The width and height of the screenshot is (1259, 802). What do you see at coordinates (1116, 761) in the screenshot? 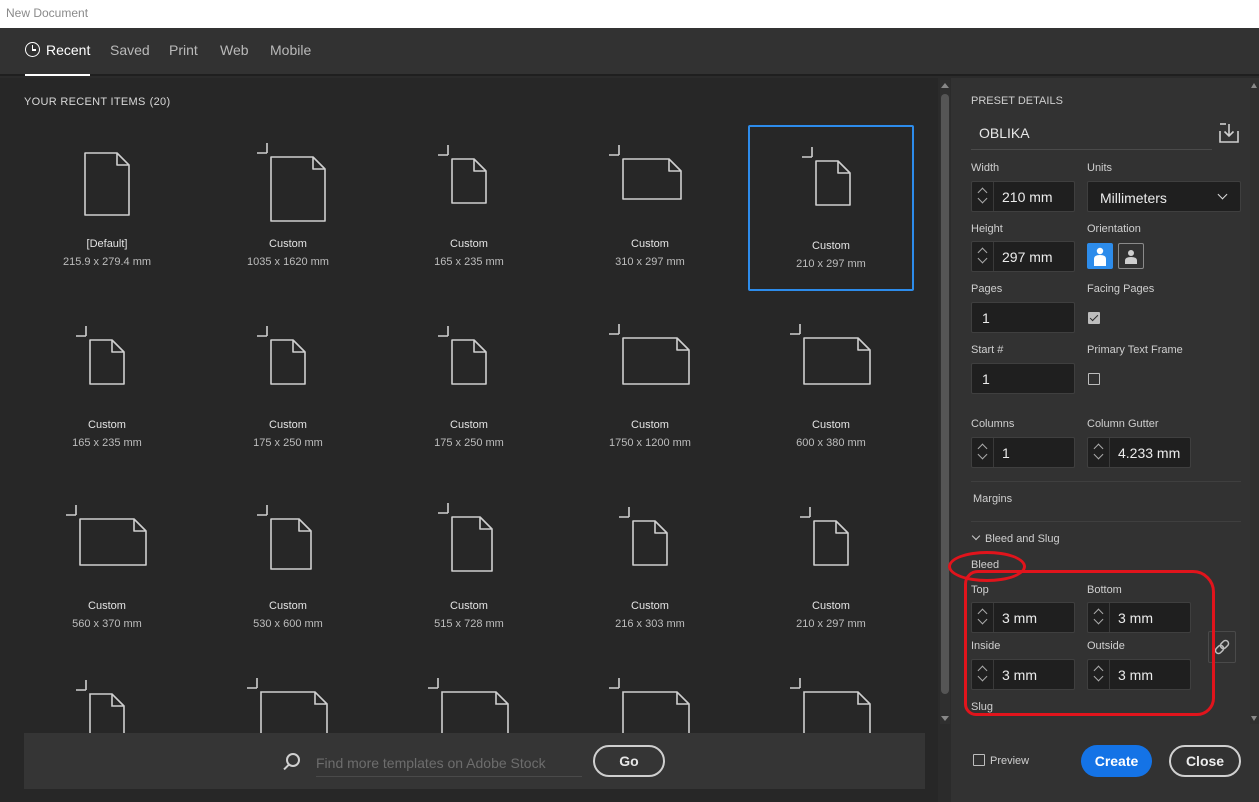
I see `create-button: Create` at bounding box center [1116, 761].